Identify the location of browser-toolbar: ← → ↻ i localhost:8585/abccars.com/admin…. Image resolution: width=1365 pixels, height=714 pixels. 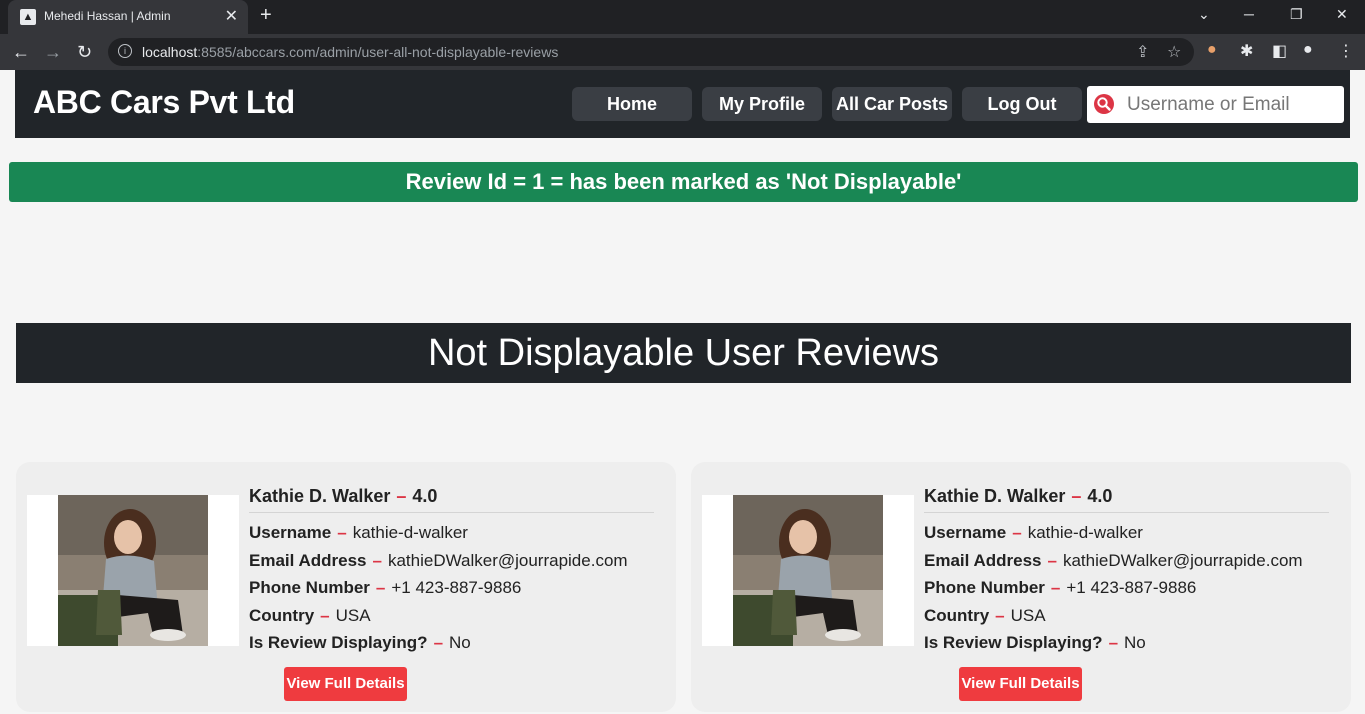
(682, 52).